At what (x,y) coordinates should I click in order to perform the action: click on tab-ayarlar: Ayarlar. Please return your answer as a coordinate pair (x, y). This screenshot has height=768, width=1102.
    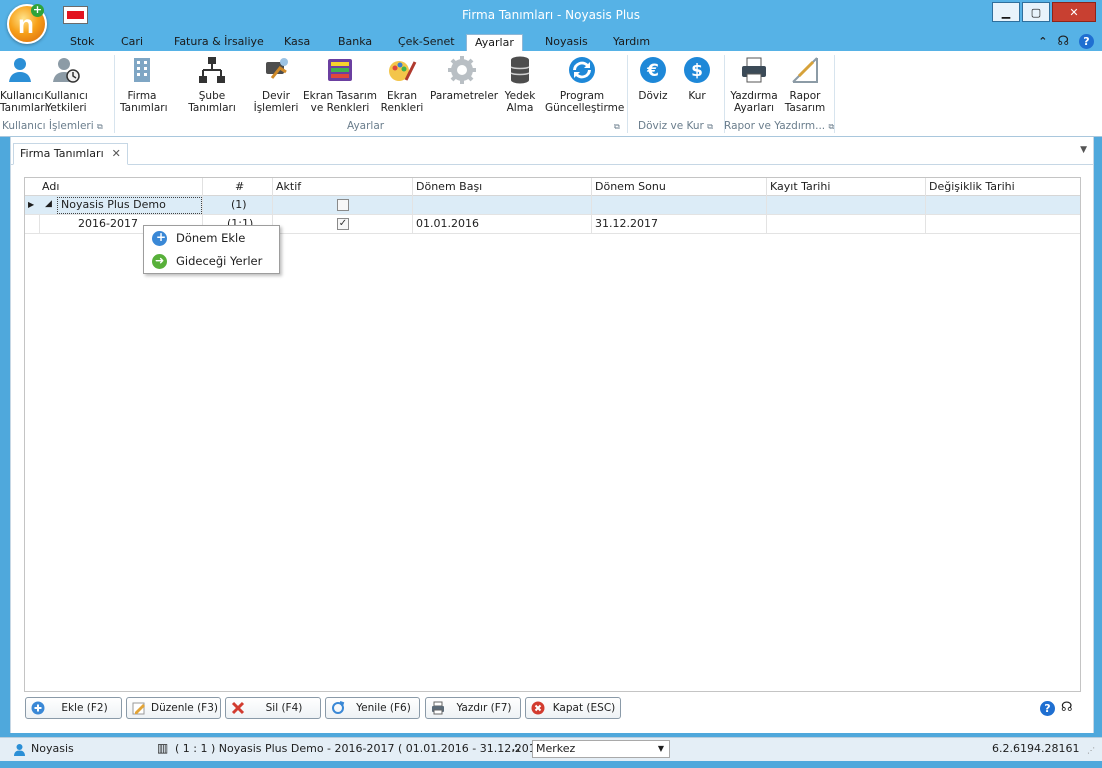
    Looking at the image, I should click on (494, 42).